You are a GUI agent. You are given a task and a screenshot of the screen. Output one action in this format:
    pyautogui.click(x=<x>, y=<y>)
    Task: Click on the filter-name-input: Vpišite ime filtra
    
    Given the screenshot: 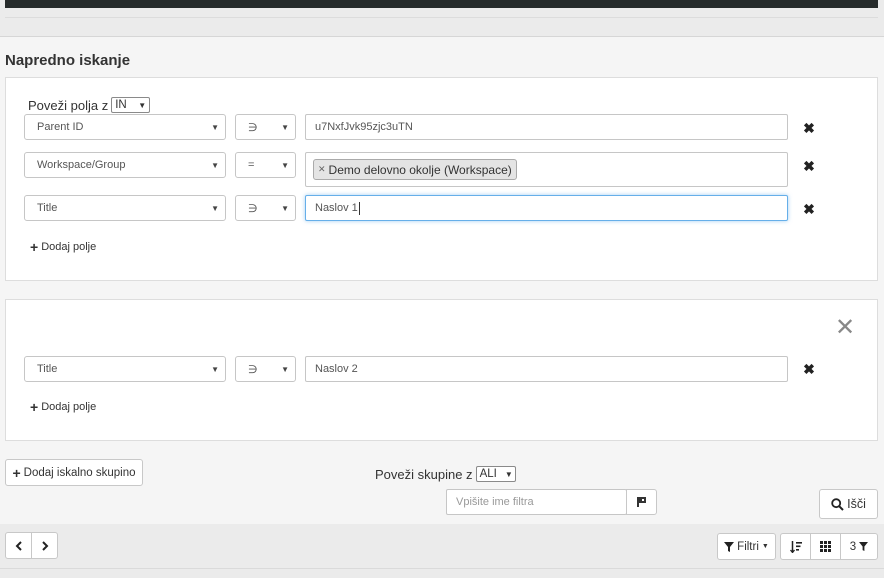 What is the action you would take?
    pyautogui.click(x=536, y=502)
    